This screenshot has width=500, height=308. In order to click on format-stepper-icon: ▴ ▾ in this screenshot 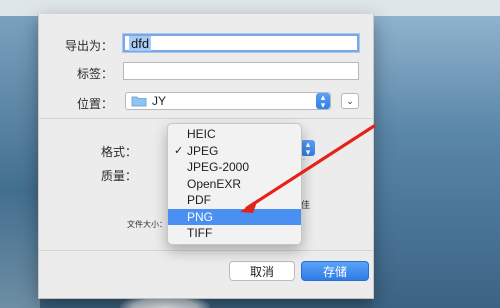, I will do `click(308, 148)`.